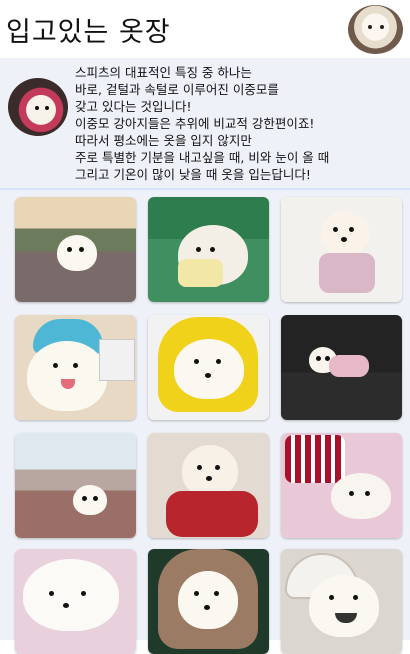  Describe the element at coordinates (200, 273) in the screenshot. I see `yellow-shirt` at that location.